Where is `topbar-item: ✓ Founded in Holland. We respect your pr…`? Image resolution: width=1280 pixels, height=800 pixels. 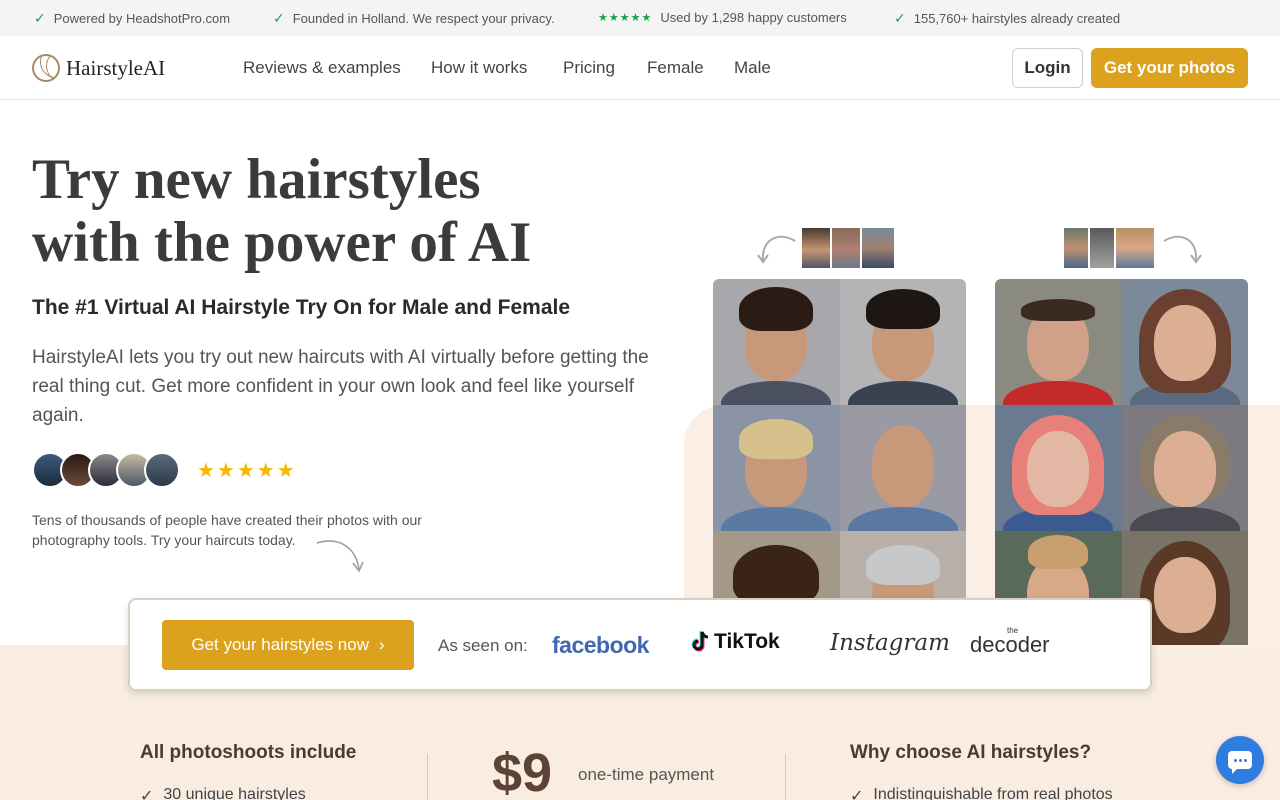
topbar-item: ✓ Founded in Holland. We respect your pr… is located at coordinates (414, 18).